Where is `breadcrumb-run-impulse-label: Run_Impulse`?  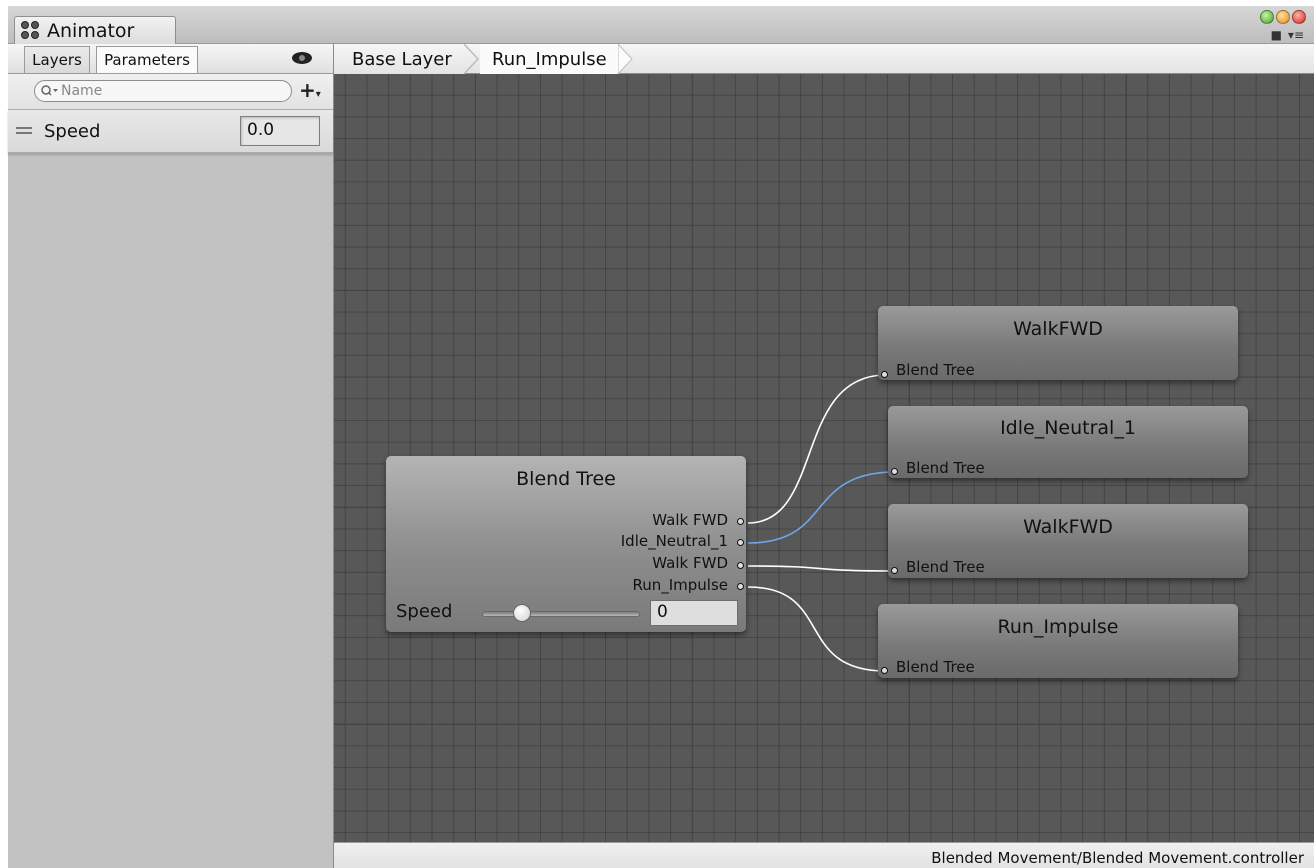 breadcrumb-run-impulse-label: Run_Impulse is located at coordinates (549, 59).